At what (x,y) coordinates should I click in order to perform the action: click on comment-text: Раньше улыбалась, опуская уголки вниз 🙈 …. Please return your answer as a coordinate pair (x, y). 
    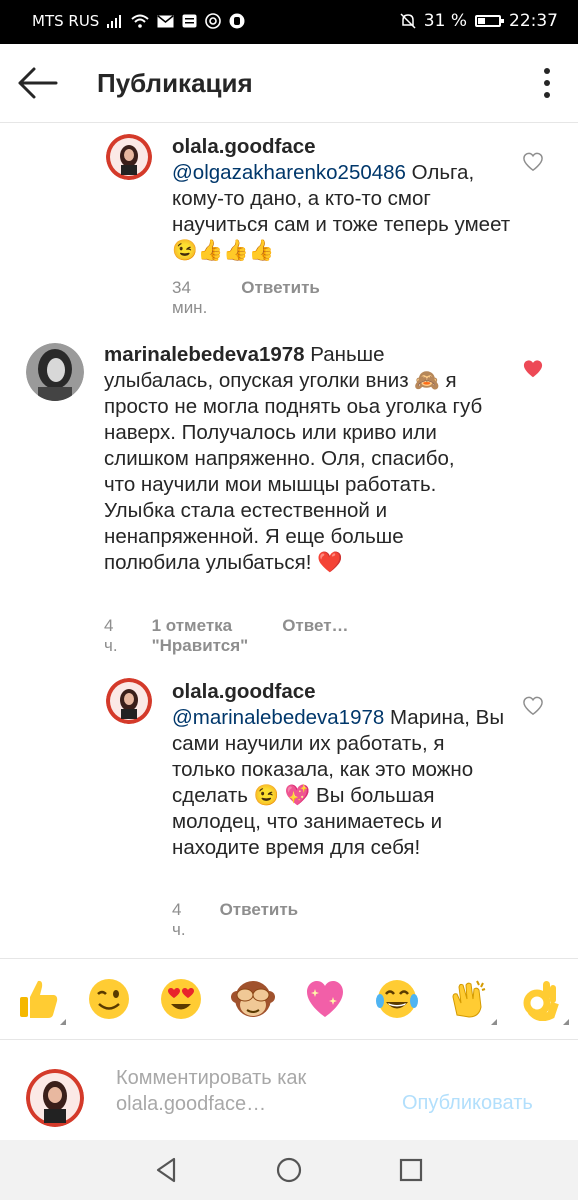
    Looking at the image, I should click on (293, 458).